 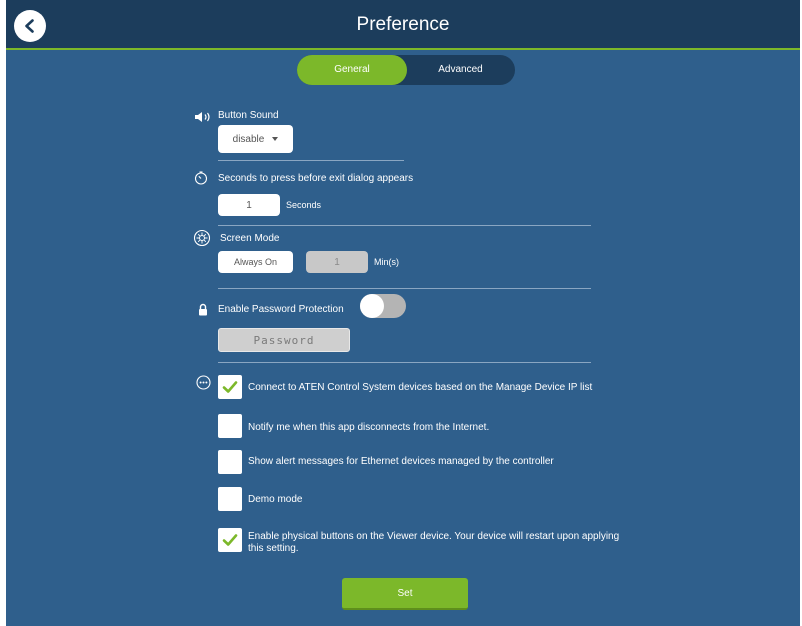 What do you see at coordinates (250, 238) in the screenshot?
I see `screen-mode-label: Screen Mode` at bounding box center [250, 238].